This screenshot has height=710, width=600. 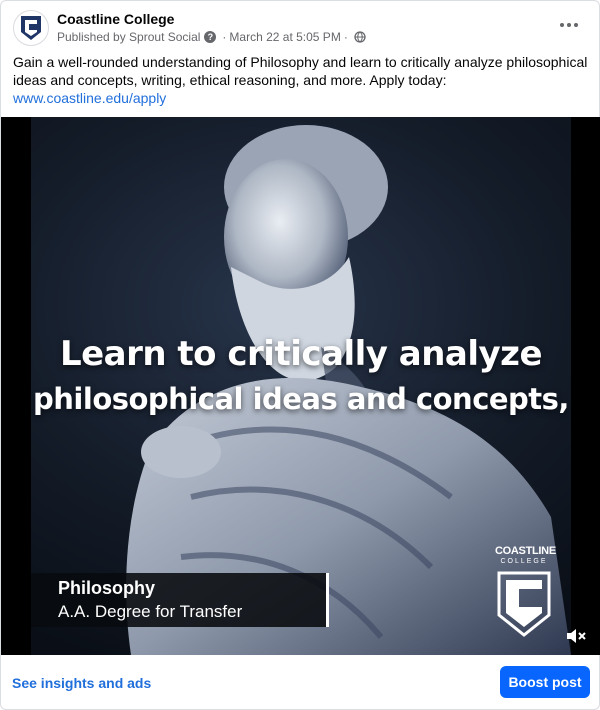 What do you see at coordinates (545, 682) in the screenshot?
I see `boost-post-button: Boost post` at bounding box center [545, 682].